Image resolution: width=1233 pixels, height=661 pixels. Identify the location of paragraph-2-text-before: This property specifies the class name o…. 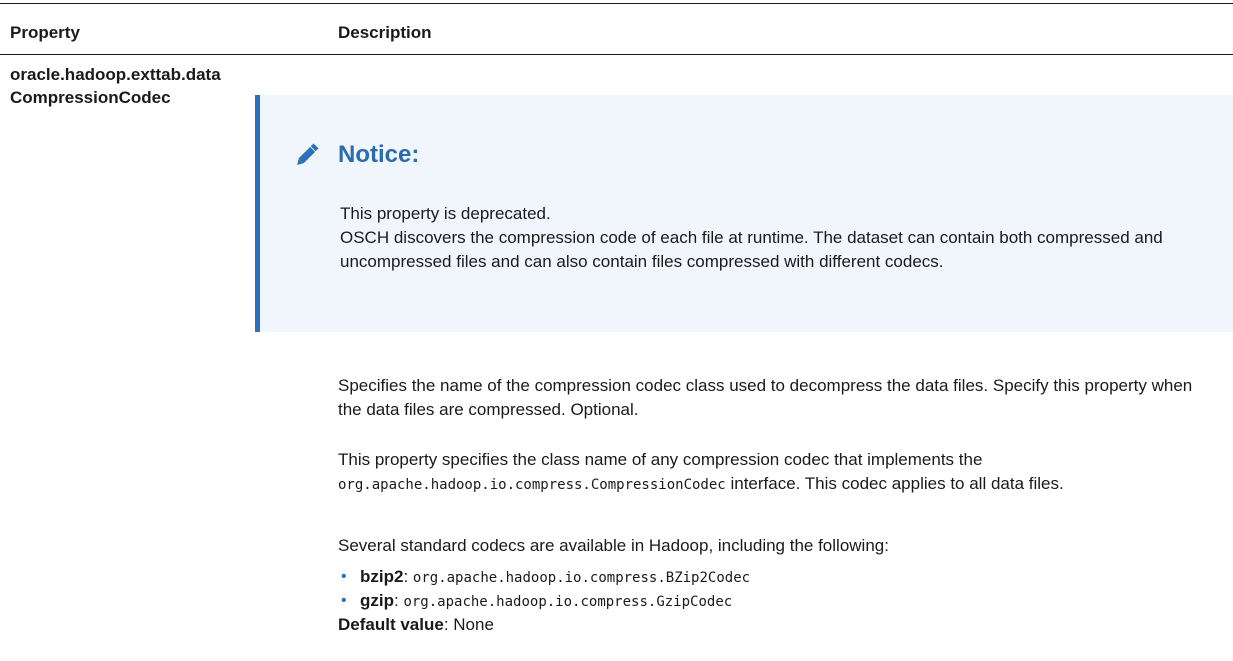
(660, 459).